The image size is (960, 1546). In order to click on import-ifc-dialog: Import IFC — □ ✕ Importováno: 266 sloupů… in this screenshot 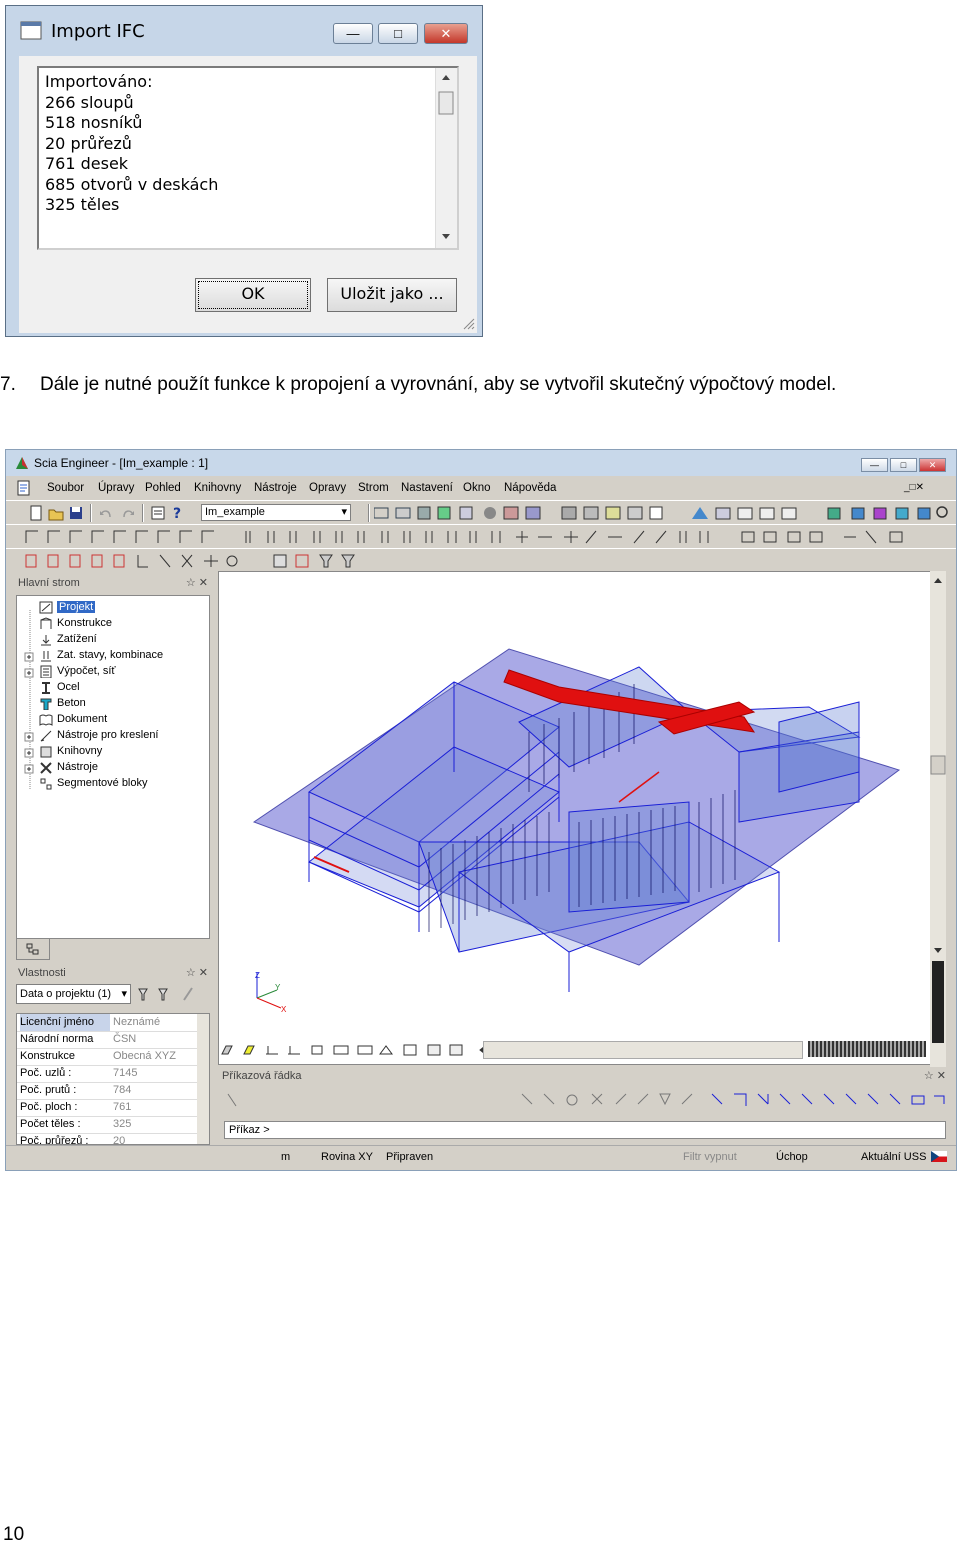, I will do `click(244, 171)`.